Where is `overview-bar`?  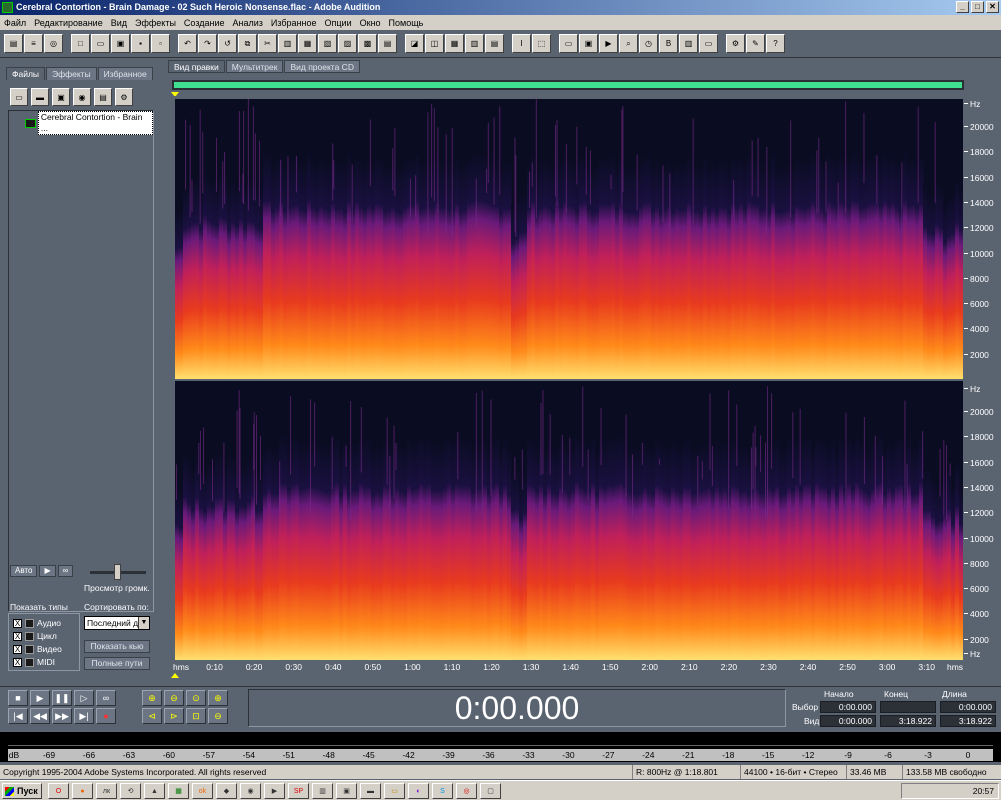
overview-bar is located at coordinates (568, 85).